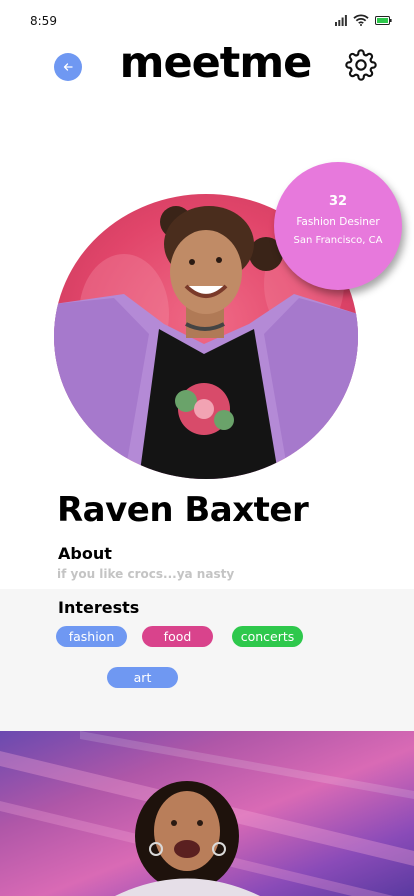 This screenshot has height=896, width=414. I want to click on settings-button, so click(361, 65).